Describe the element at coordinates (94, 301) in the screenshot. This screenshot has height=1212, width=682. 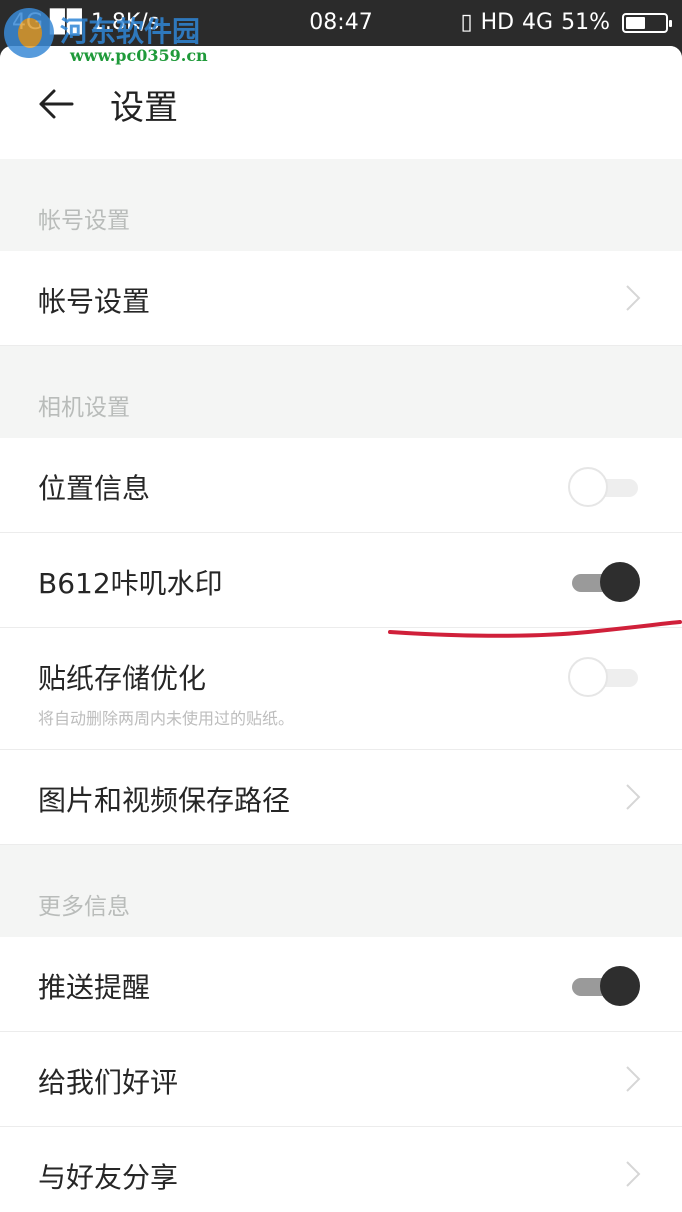
I see `row-label: 帐号设置` at that location.